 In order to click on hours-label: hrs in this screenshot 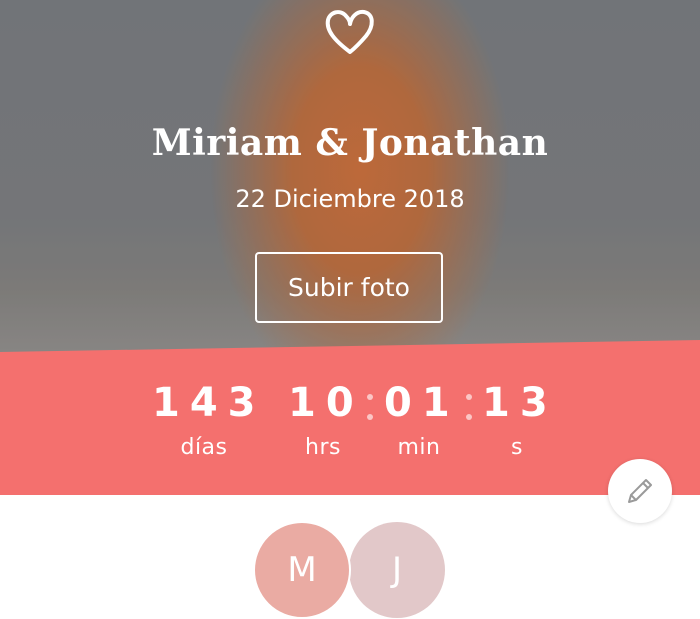, I will do `click(323, 447)`.